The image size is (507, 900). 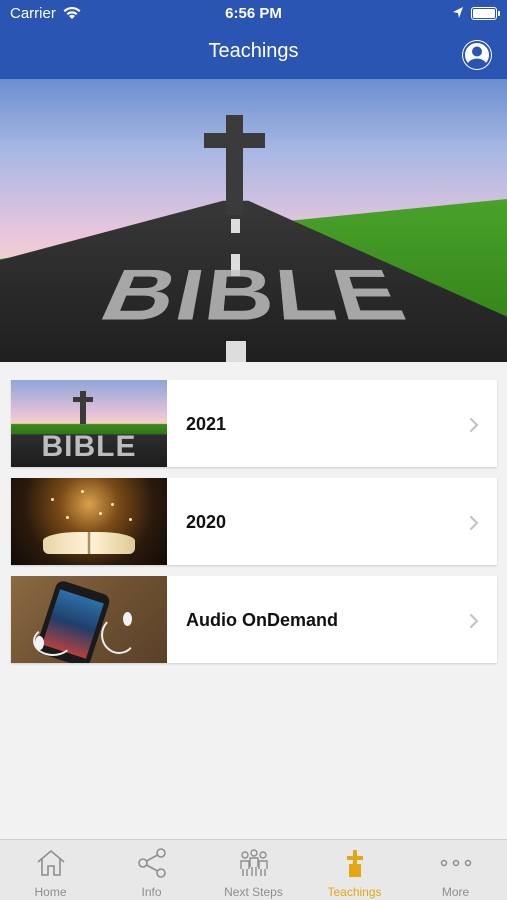 I want to click on top-bar: Carrier 6:56 PM Teachings, so click(x=253, y=39).